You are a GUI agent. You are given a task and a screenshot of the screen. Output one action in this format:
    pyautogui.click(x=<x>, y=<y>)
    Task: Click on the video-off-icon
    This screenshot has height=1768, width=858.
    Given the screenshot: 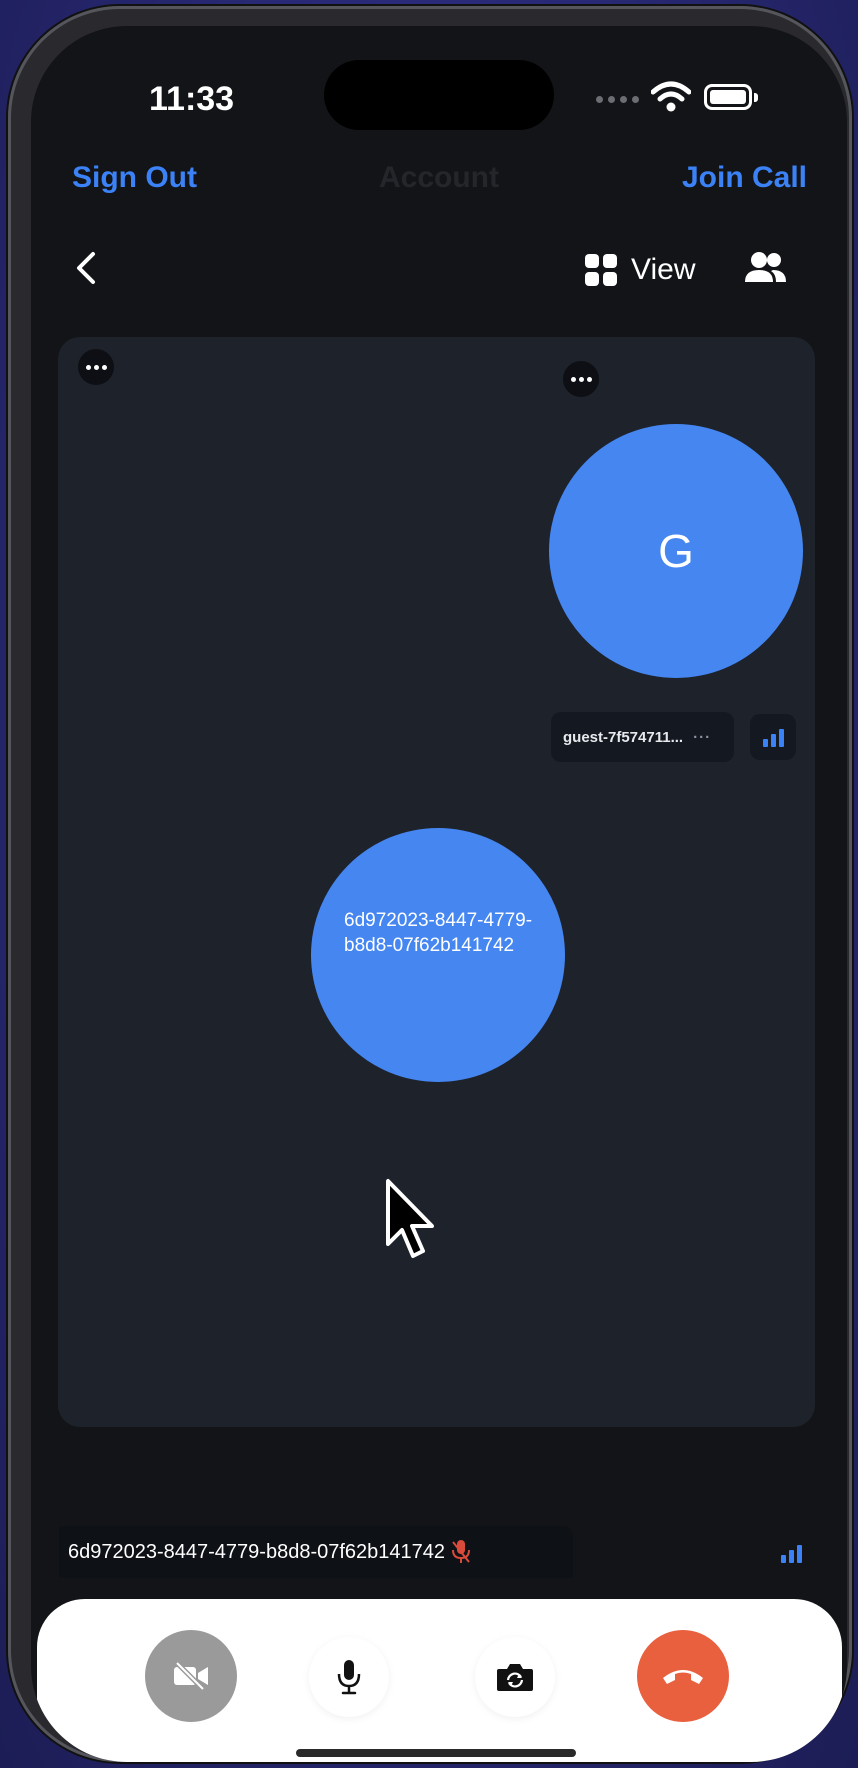 What is the action you would take?
    pyautogui.click(x=191, y=1676)
    